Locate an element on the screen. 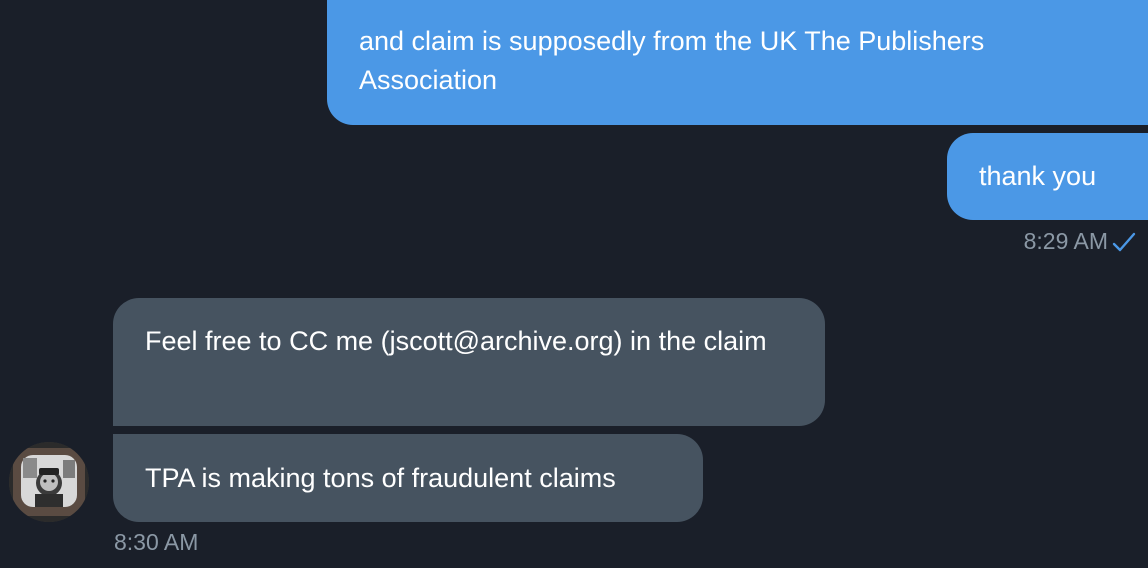 The image size is (1148, 568). message-timestamp: 8:30 AM is located at coordinates (156, 542).